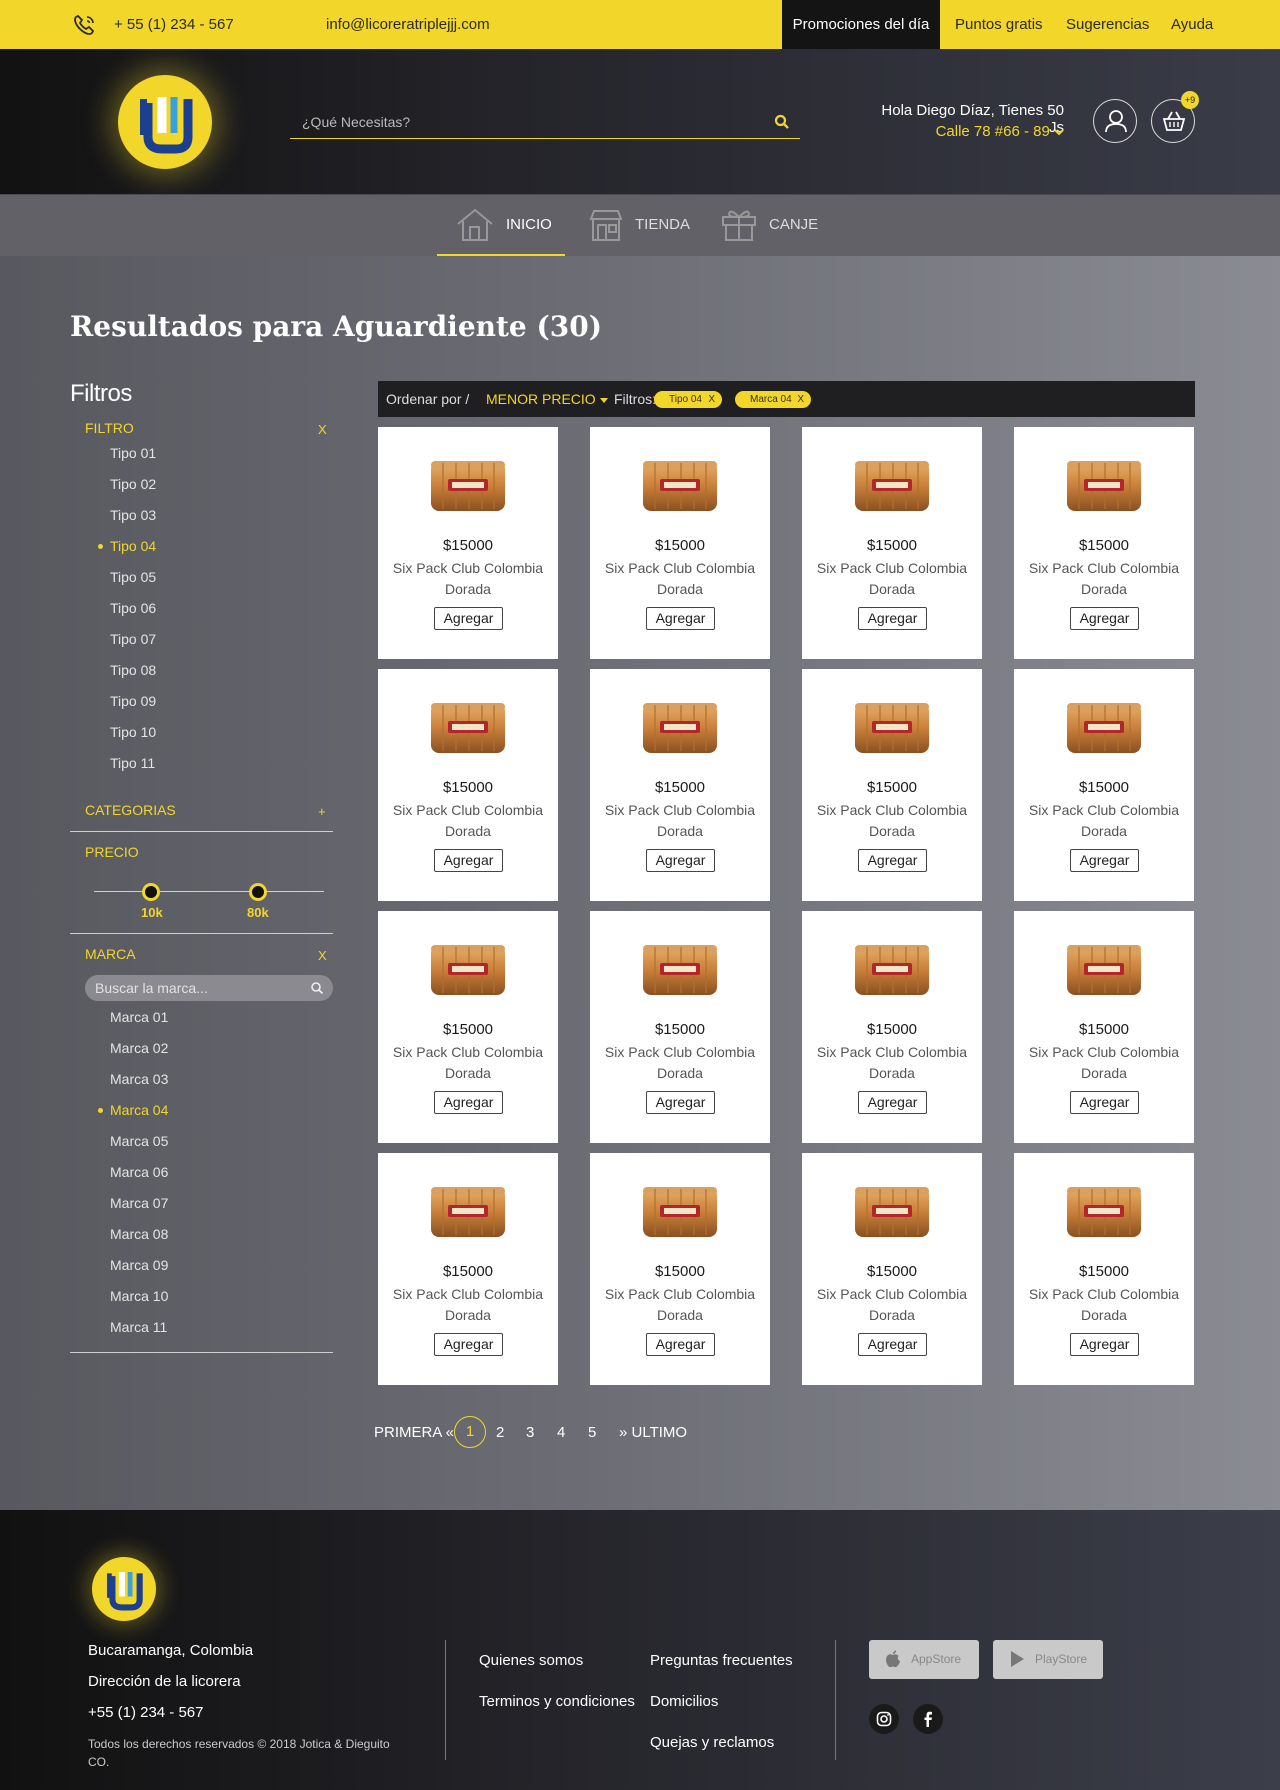 The height and width of the screenshot is (1790, 1280). I want to click on marca-option: Marca 05, so click(139, 1141).